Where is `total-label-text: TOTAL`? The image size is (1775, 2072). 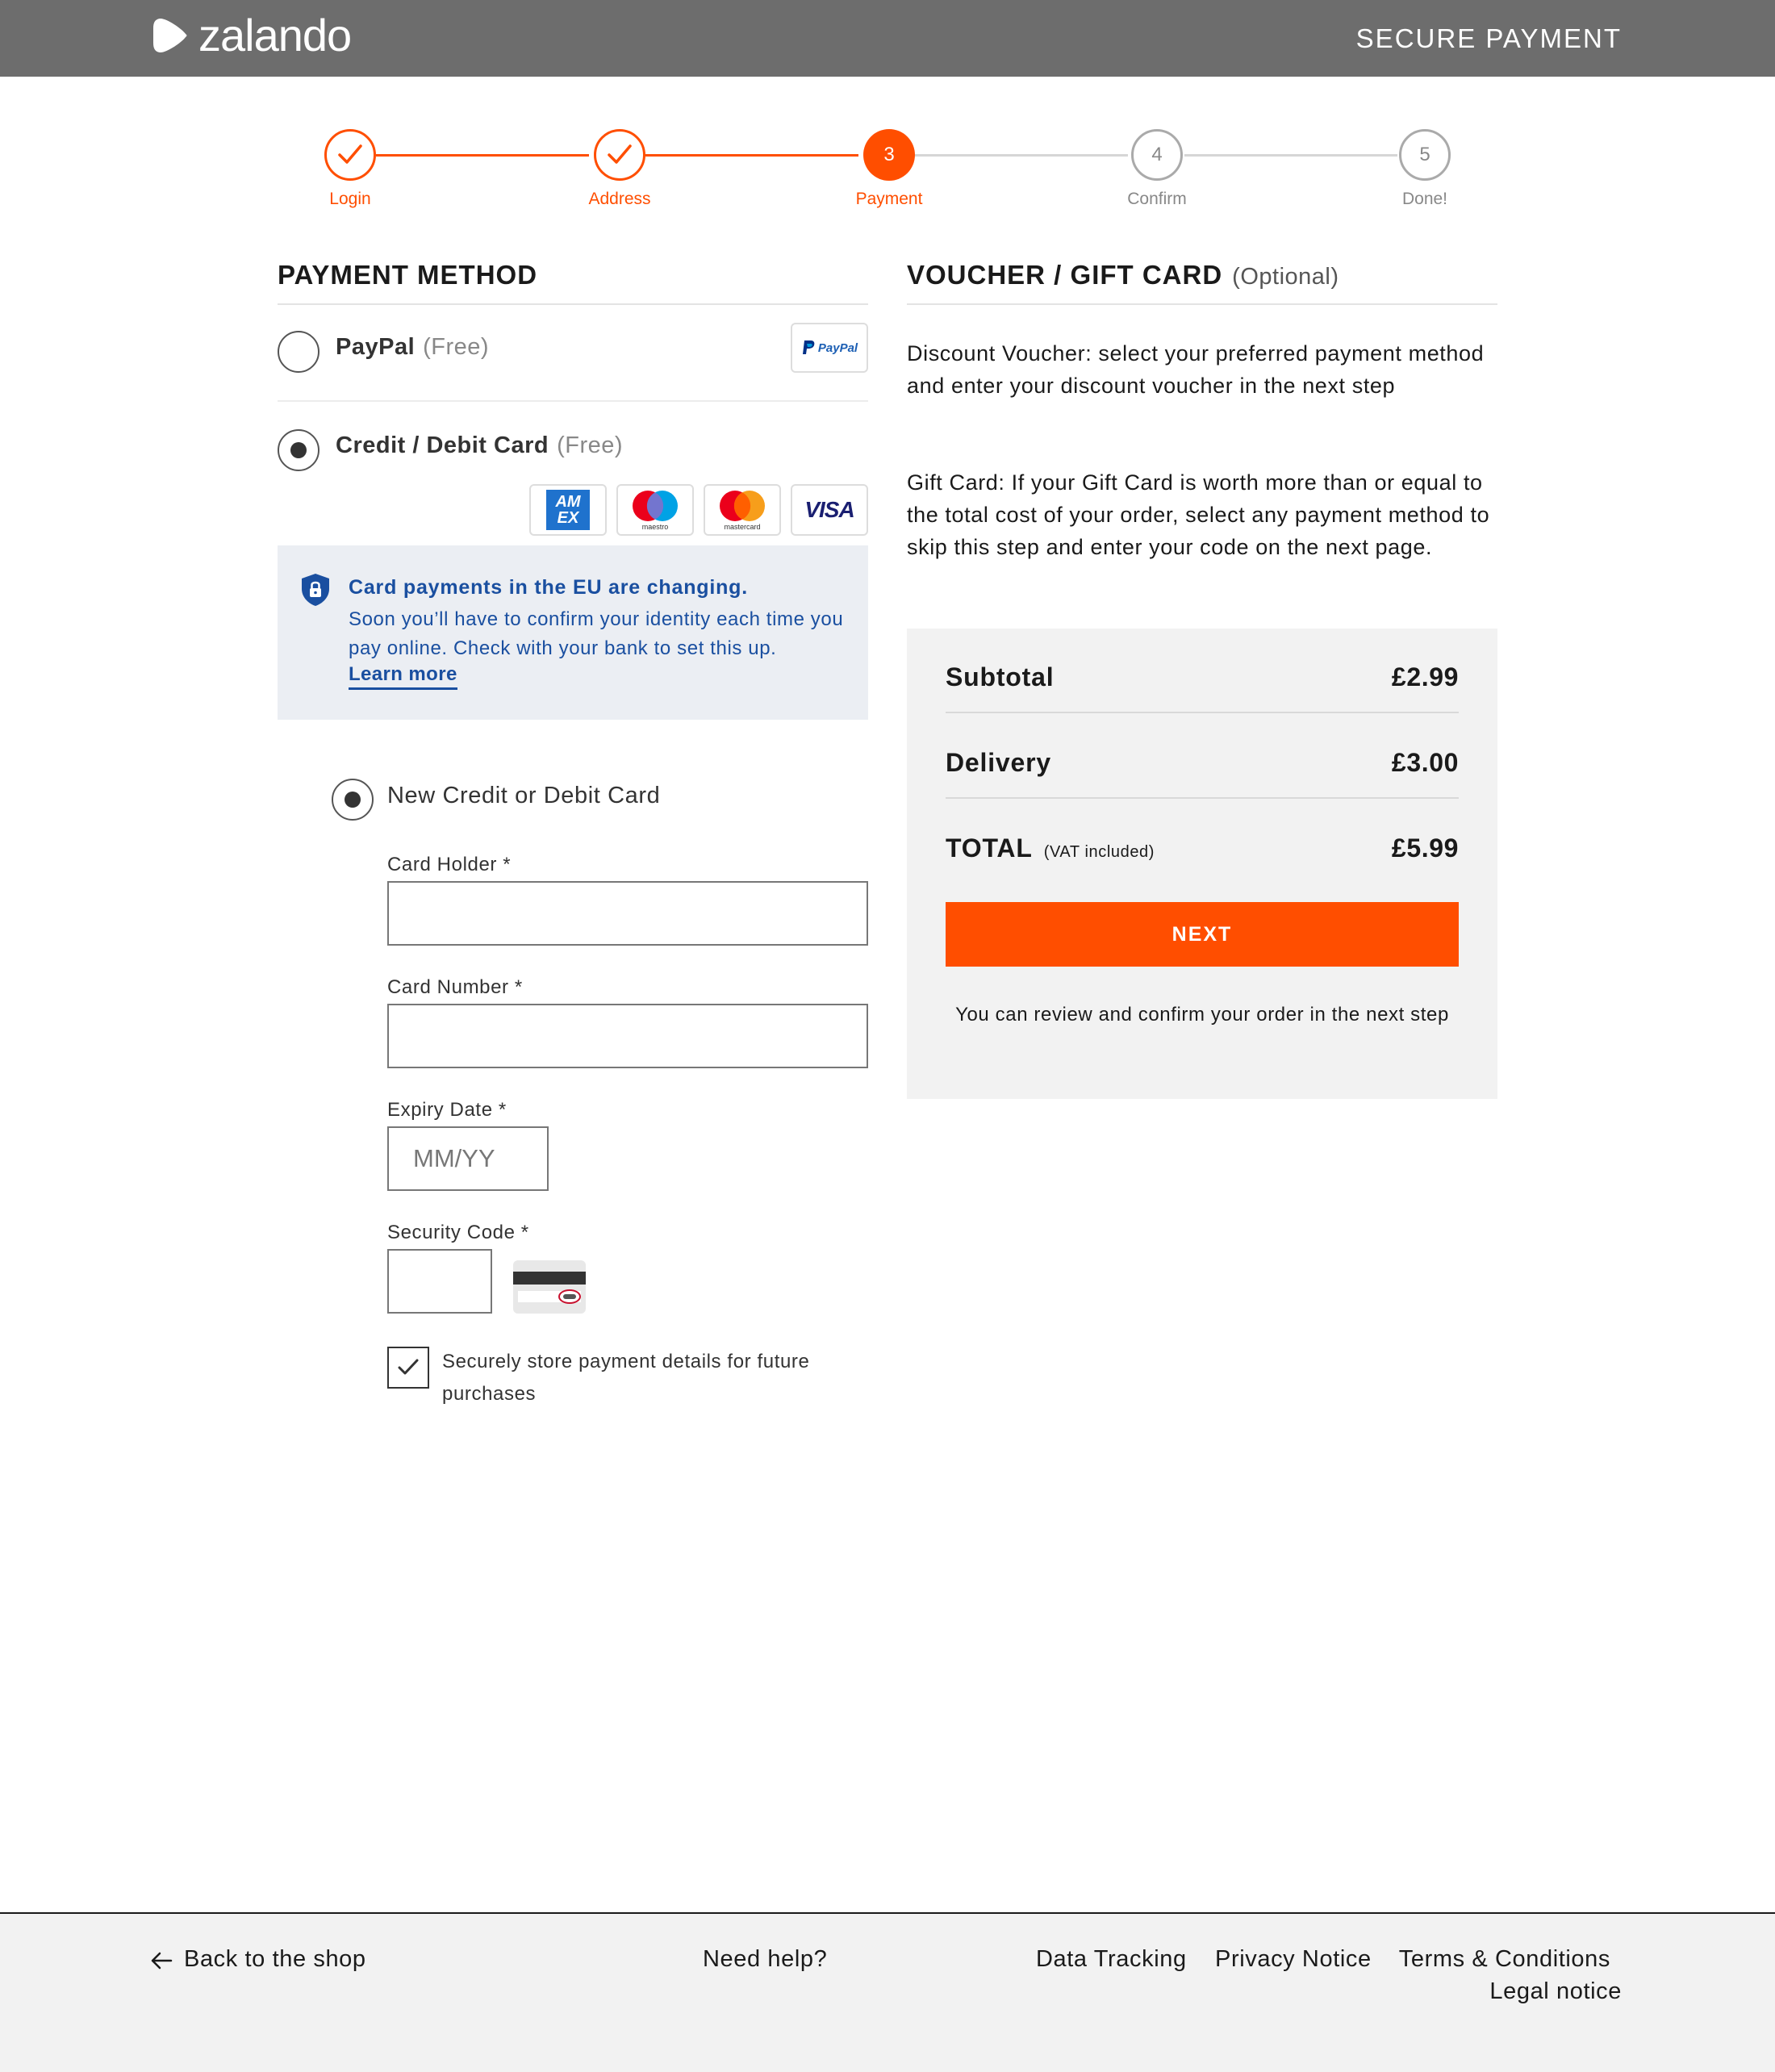
total-label-text: TOTAL is located at coordinates (989, 848).